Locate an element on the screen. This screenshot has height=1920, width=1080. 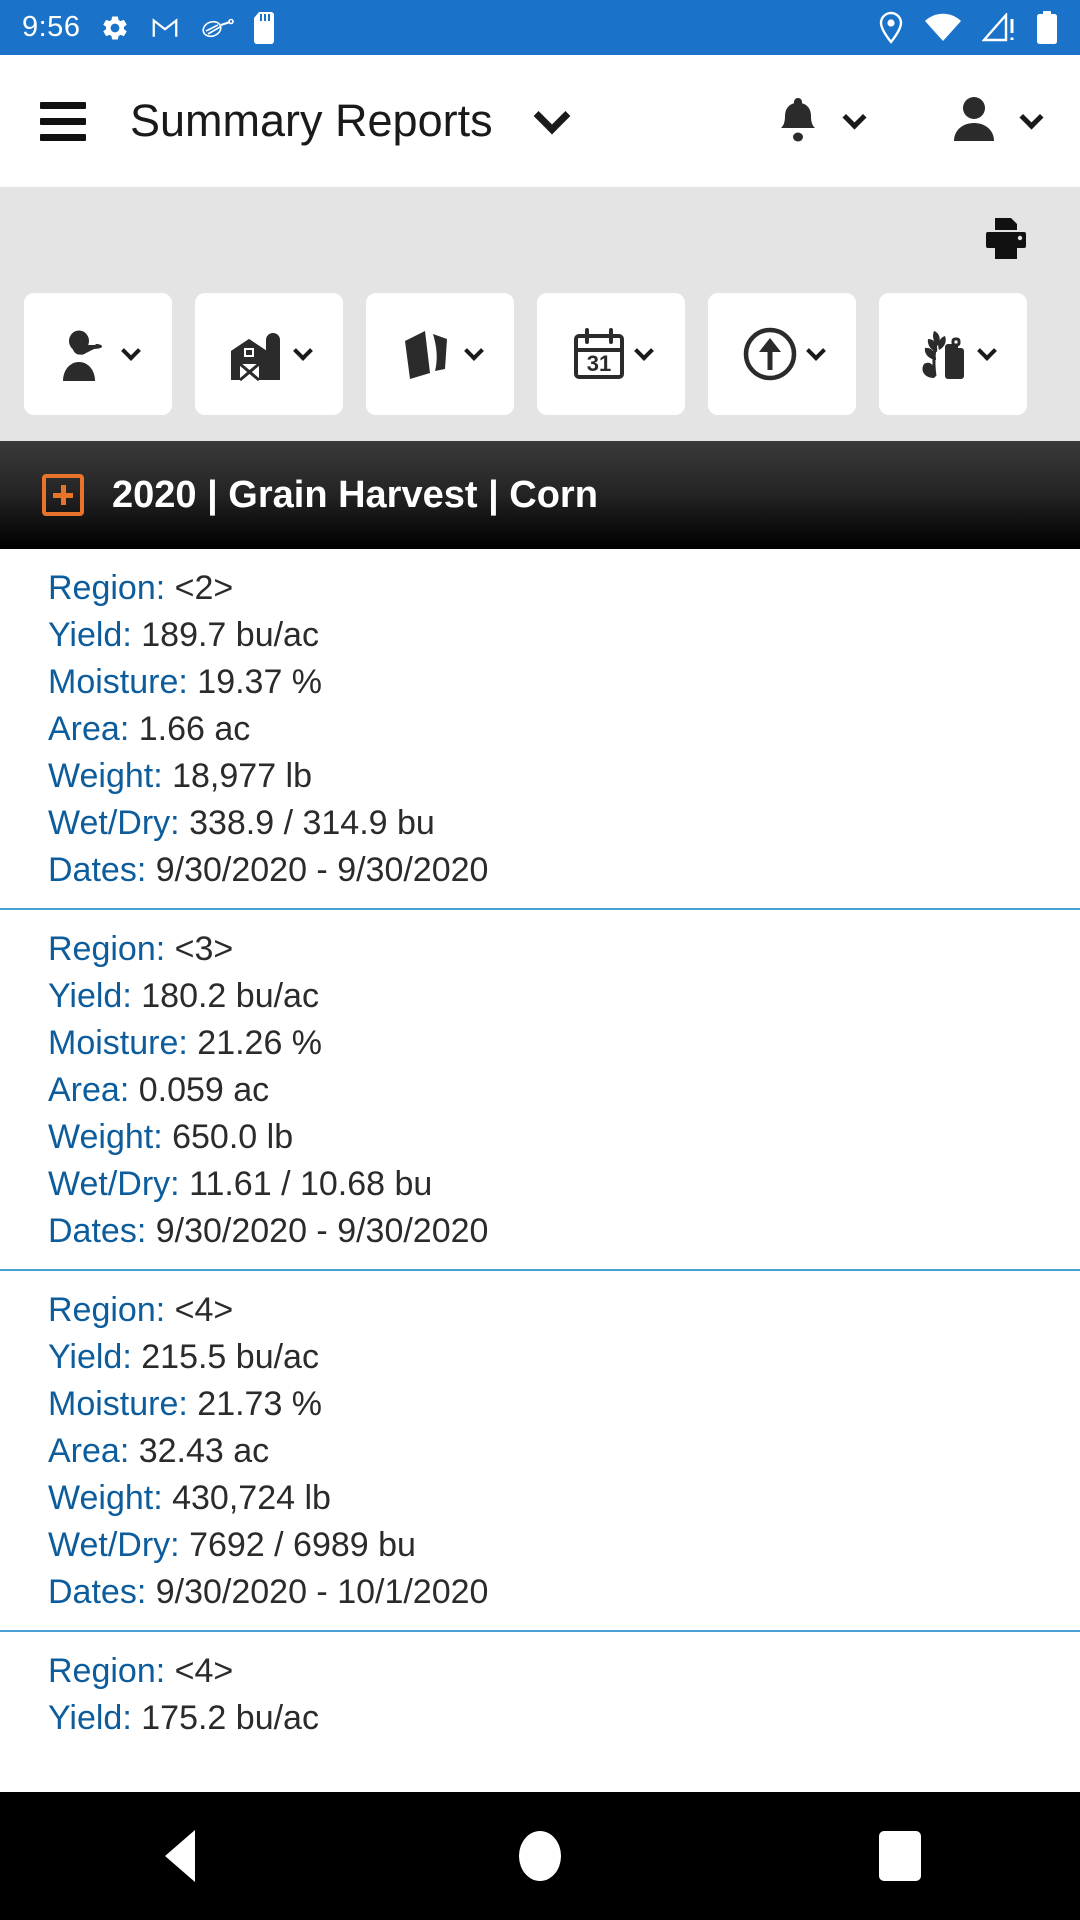
bell-icon is located at coordinates (798, 121).